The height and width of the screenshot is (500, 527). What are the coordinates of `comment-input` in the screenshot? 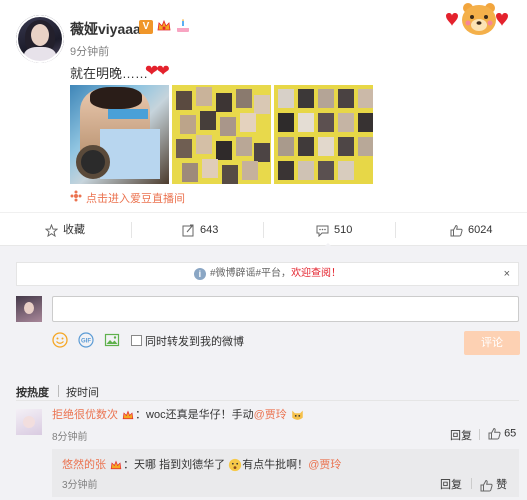 It's located at (285, 309).